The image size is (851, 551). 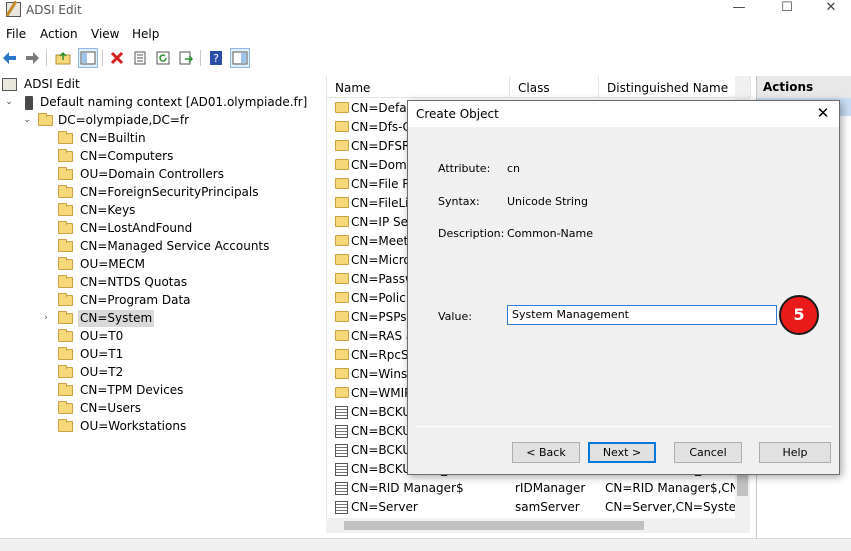 I want to click on export-icon, so click(x=186, y=58).